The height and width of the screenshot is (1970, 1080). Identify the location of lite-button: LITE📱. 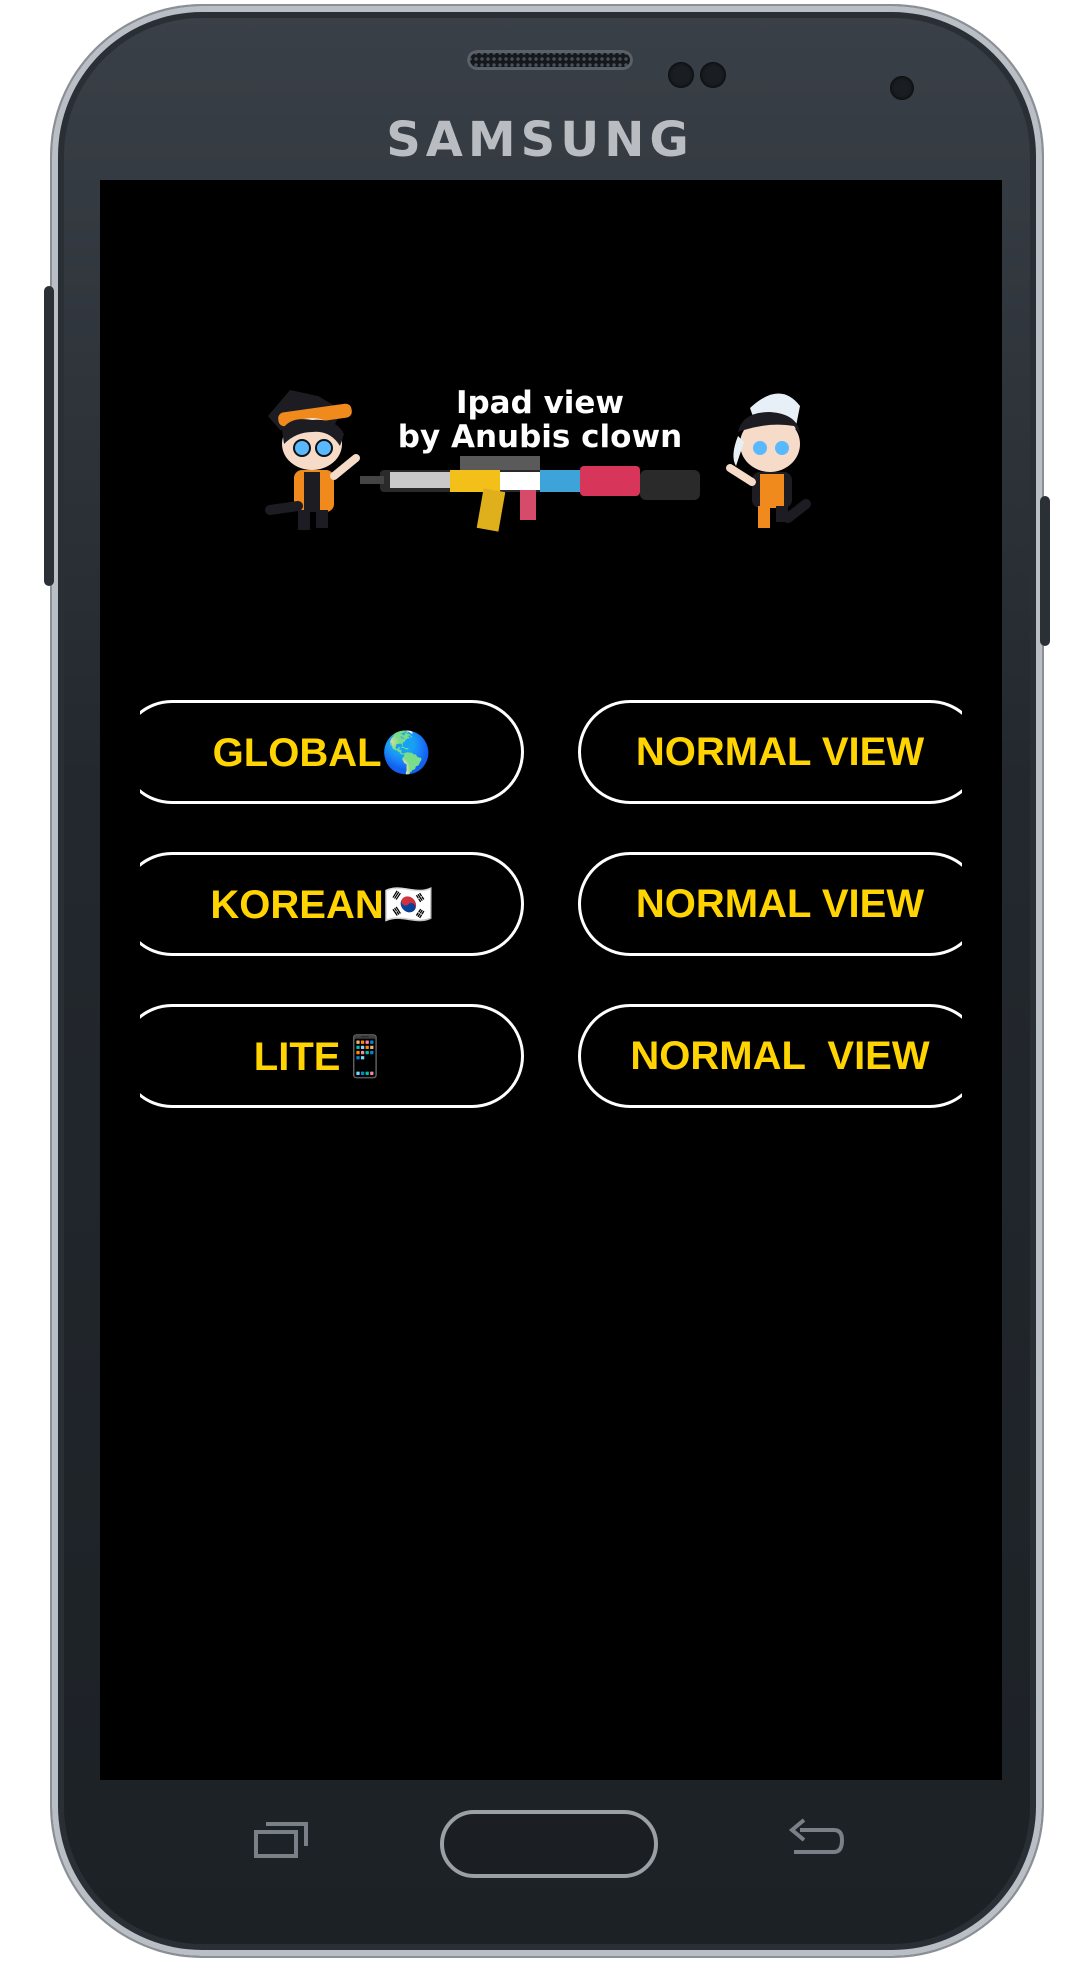
(332, 1056).